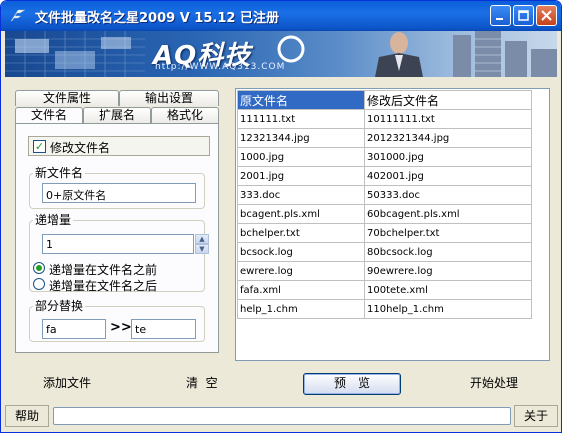 Image resolution: width=562 pixels, height=433 pixels. What do you see at coordinates (39, 146) in the screenshot?
I see `modify-name-checkbox: ✓` at bounding box center [39, 146].